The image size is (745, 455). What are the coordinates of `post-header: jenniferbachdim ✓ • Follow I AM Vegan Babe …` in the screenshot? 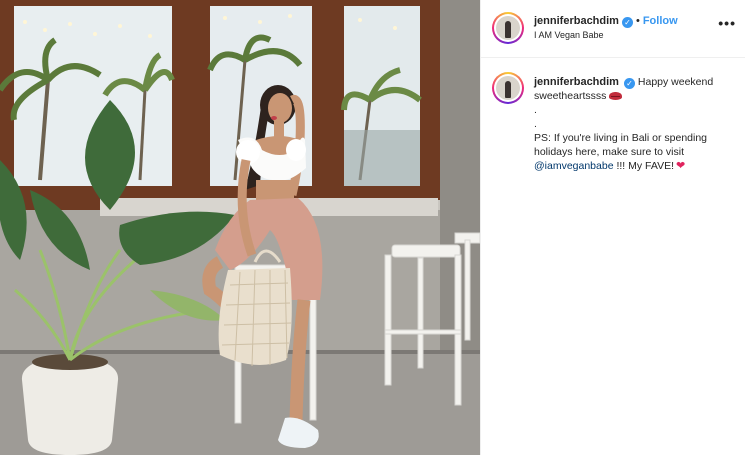 It's located at (613, 29).